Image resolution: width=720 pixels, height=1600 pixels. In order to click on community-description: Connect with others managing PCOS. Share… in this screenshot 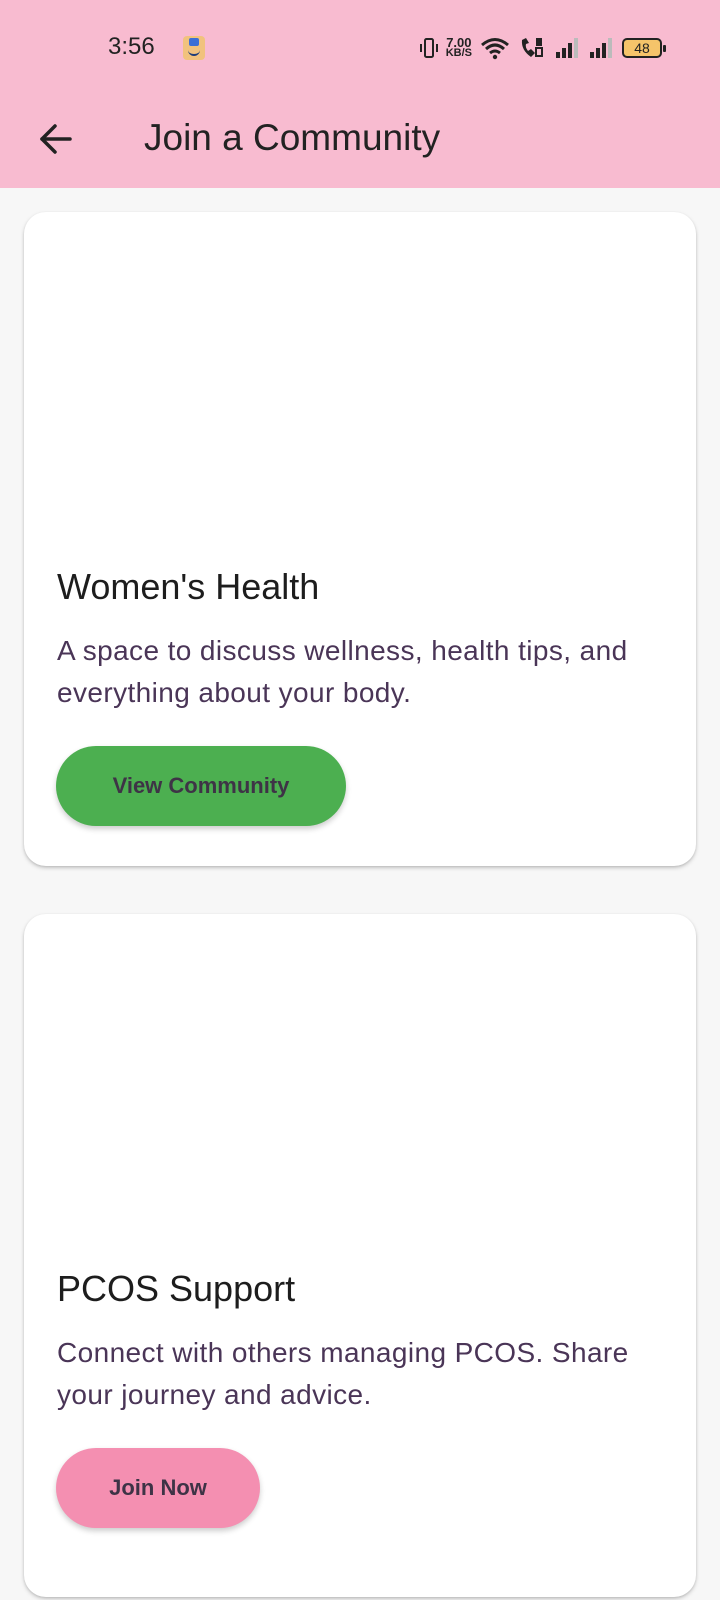, I will do `click(343, 1373)`.